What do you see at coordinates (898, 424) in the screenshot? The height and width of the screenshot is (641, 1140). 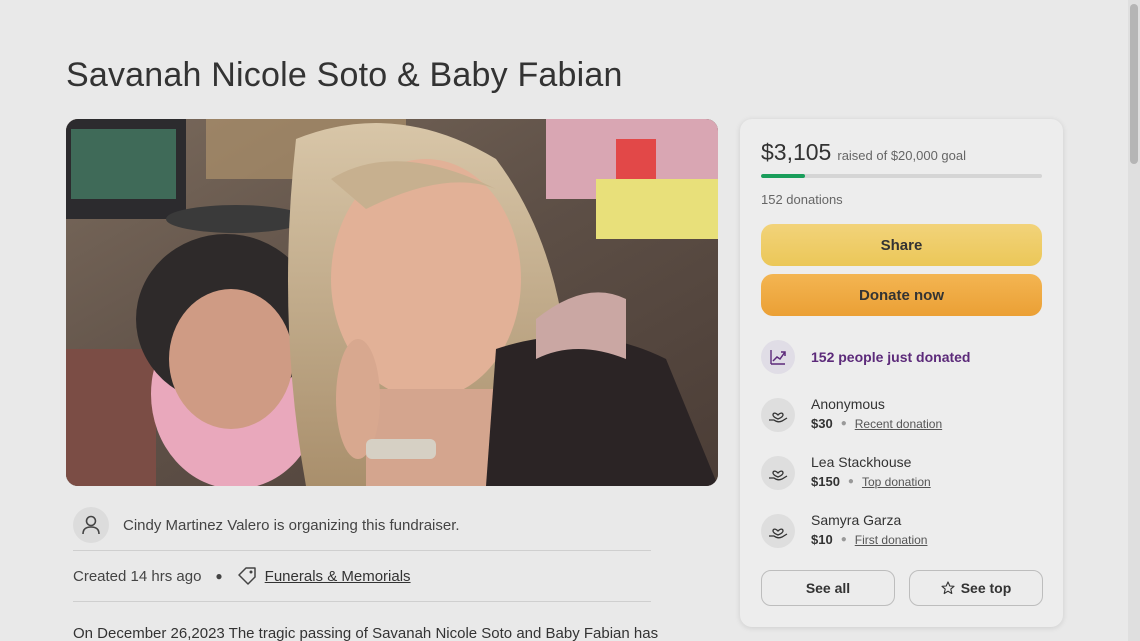 I see `donation-type-link: Recent donation` at bounding box center [898, 424].